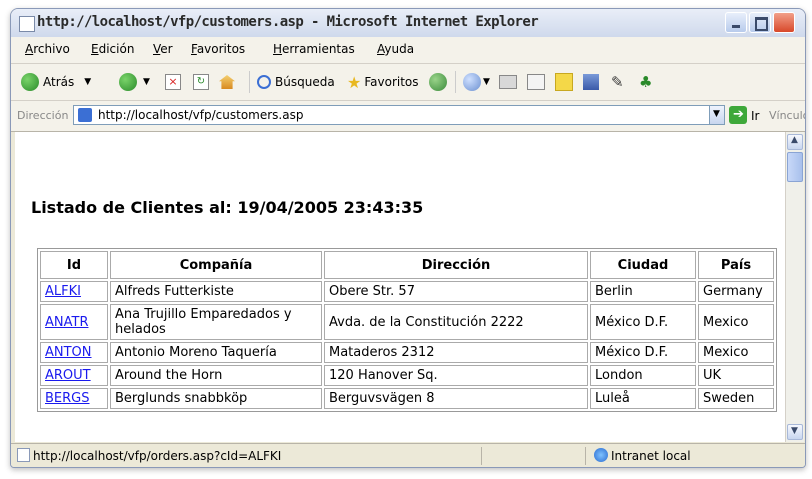  I want to click on edit-button, so click(536, 82).